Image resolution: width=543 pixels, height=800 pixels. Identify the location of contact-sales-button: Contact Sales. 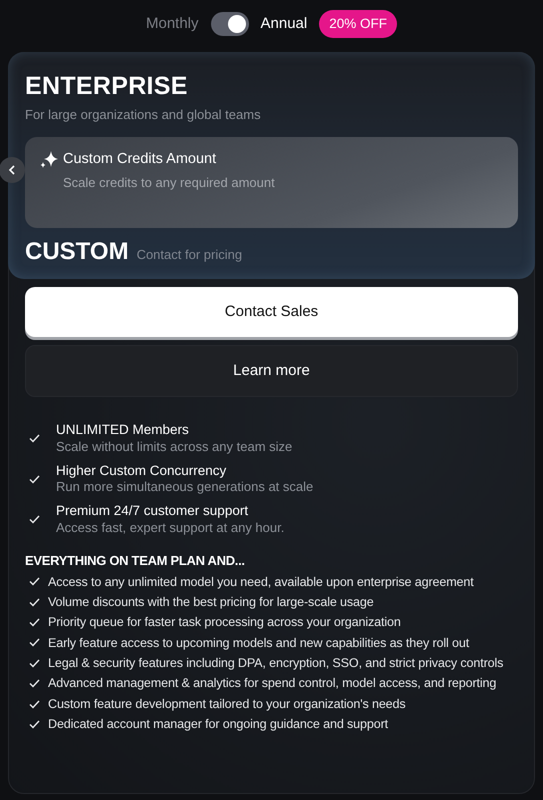
(271, 312).